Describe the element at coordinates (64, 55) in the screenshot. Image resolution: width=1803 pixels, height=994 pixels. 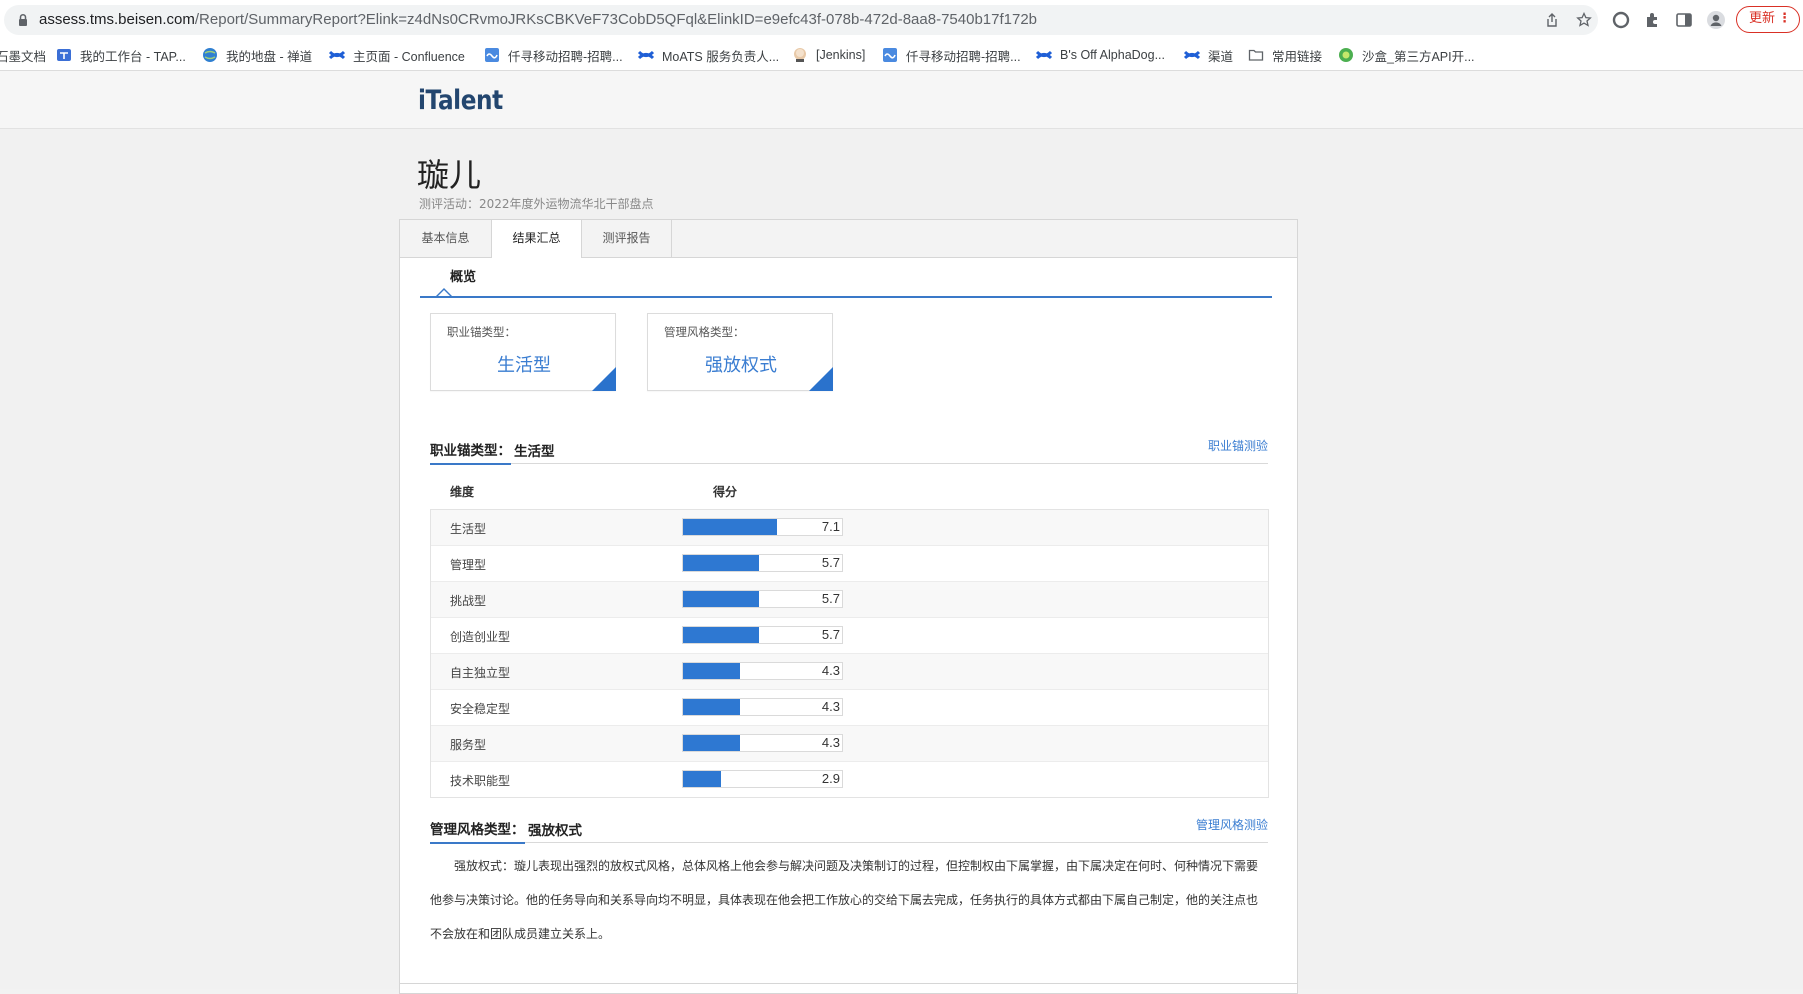
I see `tap-icon` at that location.